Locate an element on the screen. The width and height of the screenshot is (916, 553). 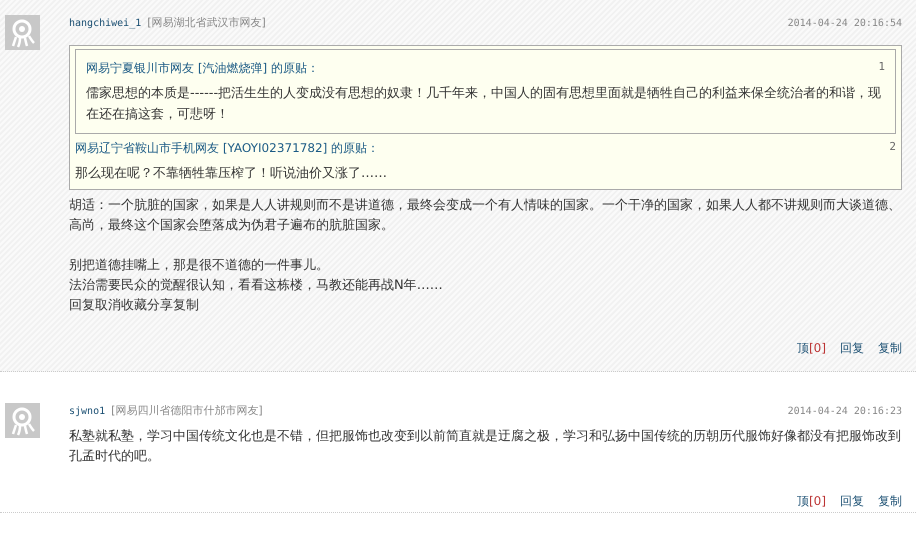
user-location: [网易湖北省武汉市网友] is located at coordinates (206, 22).